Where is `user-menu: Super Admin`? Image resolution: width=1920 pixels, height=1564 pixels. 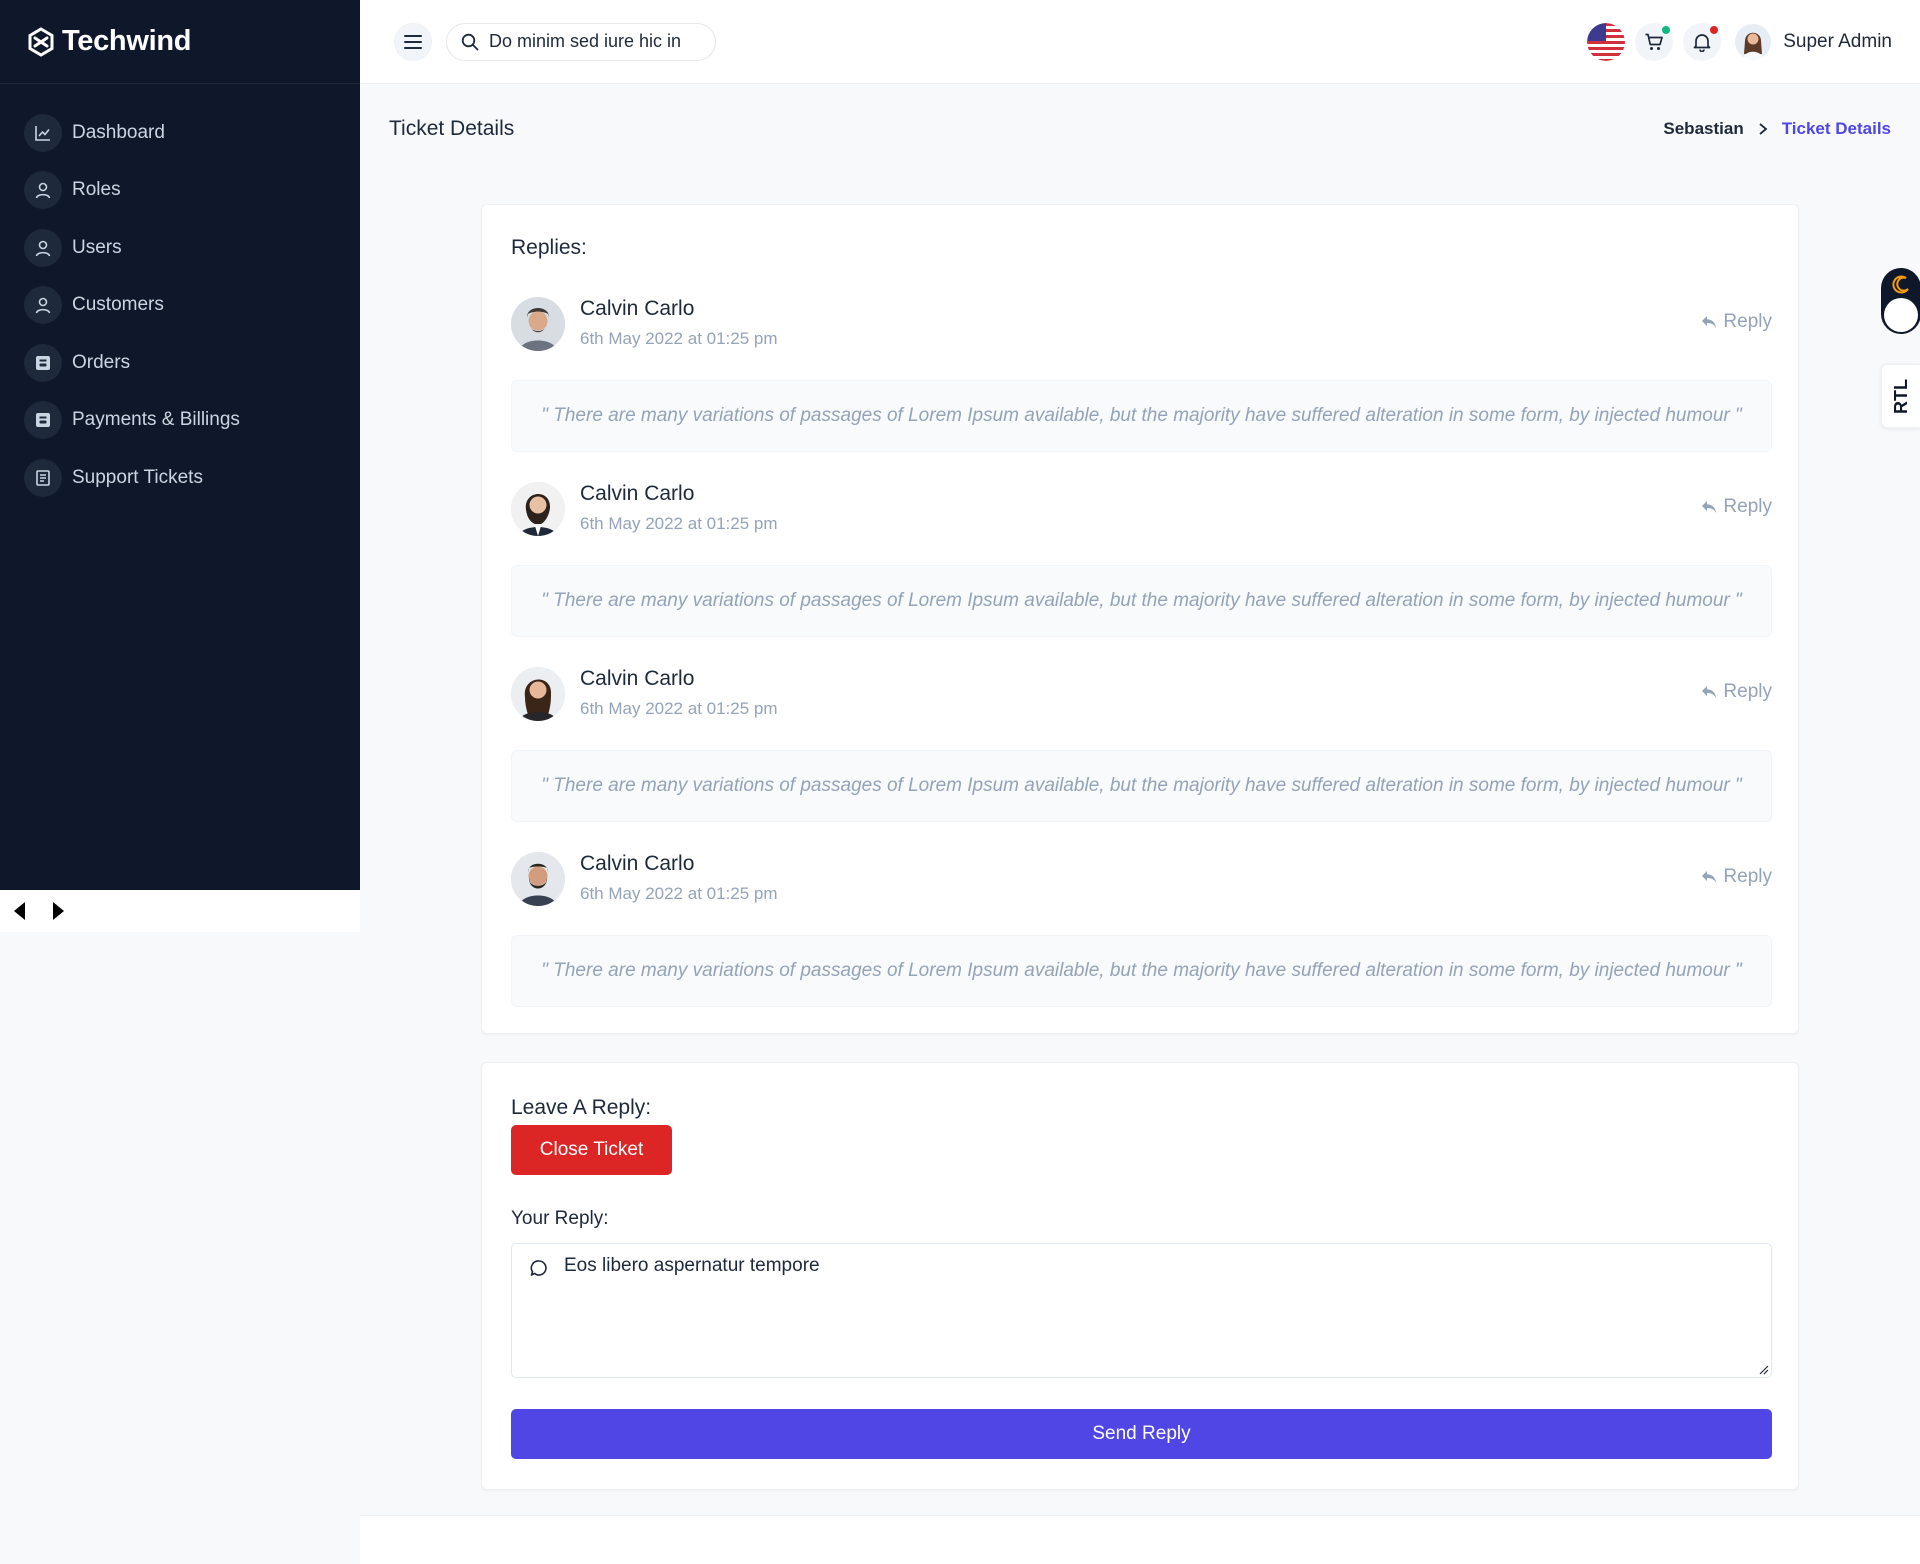 user-menu: Super Admin is located at coordinates (1813, 41).